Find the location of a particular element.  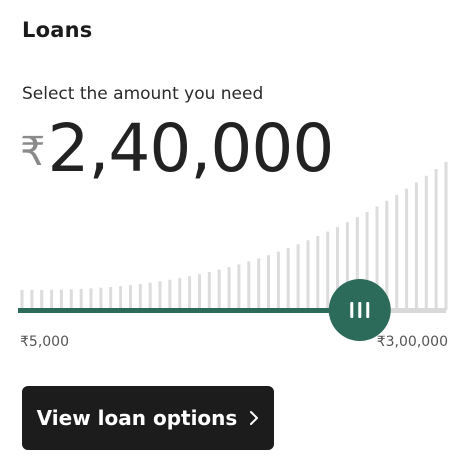

slider-handle is located at coordinates (359, 310).